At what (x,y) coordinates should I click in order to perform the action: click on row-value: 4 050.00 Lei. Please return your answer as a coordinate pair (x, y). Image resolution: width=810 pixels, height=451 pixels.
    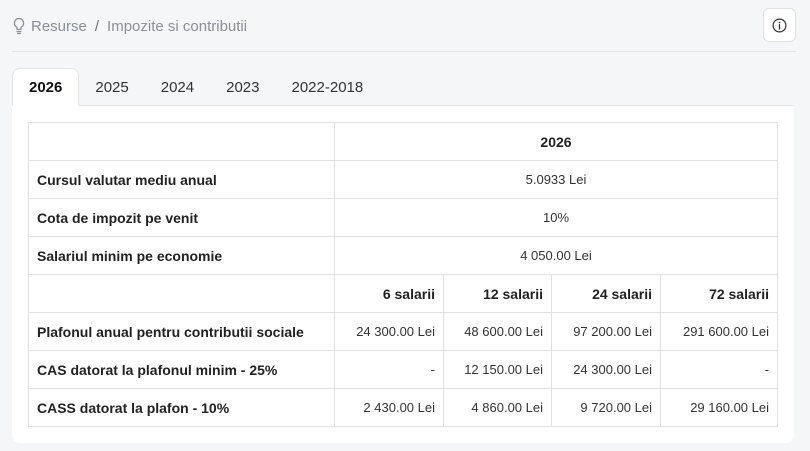
    Looking at the image, I should click on (556, 255).